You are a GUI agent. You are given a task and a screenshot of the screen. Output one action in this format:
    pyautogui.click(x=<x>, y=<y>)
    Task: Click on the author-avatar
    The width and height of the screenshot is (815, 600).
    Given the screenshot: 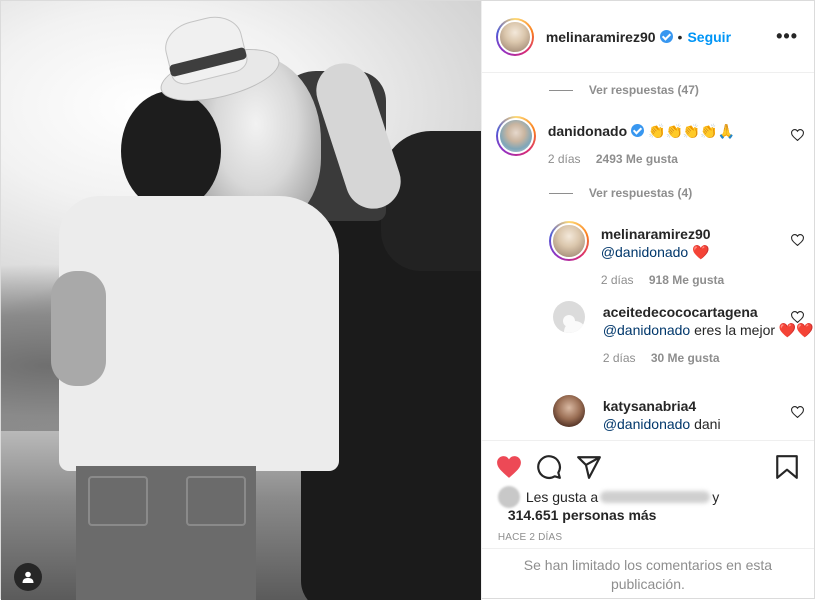 What is the action you would take?
    pyautogui.click(x=514, y=36)
    